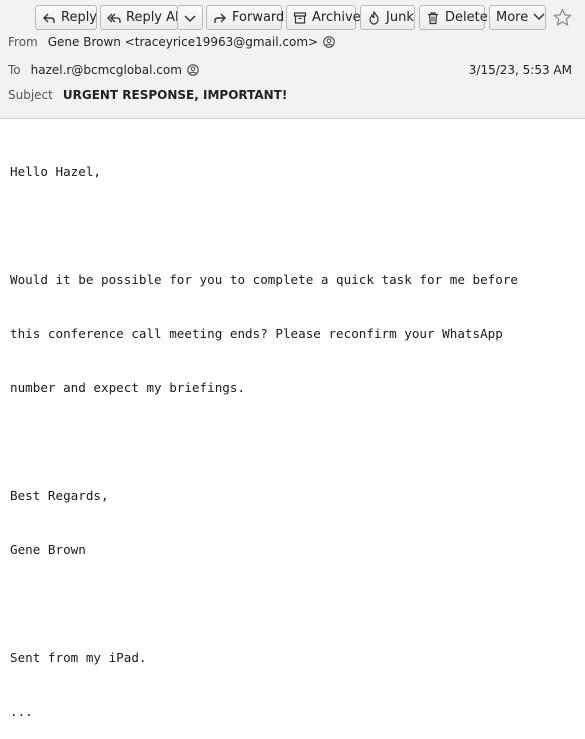 This screenshot has width=585, height=739. I want to click on delete-button: Delete, so click(453, 17).